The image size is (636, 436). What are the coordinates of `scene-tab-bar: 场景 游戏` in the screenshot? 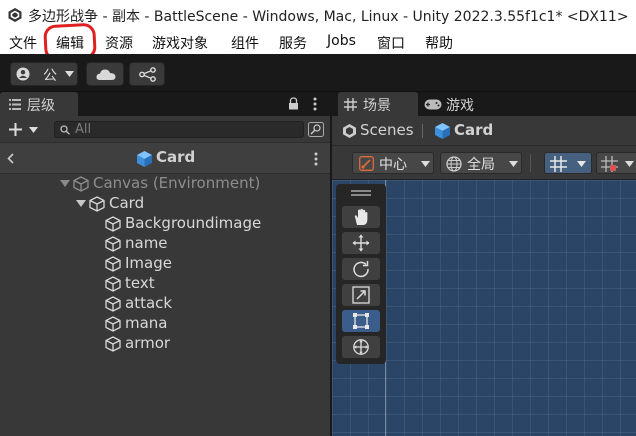 It's located at (484, 104).